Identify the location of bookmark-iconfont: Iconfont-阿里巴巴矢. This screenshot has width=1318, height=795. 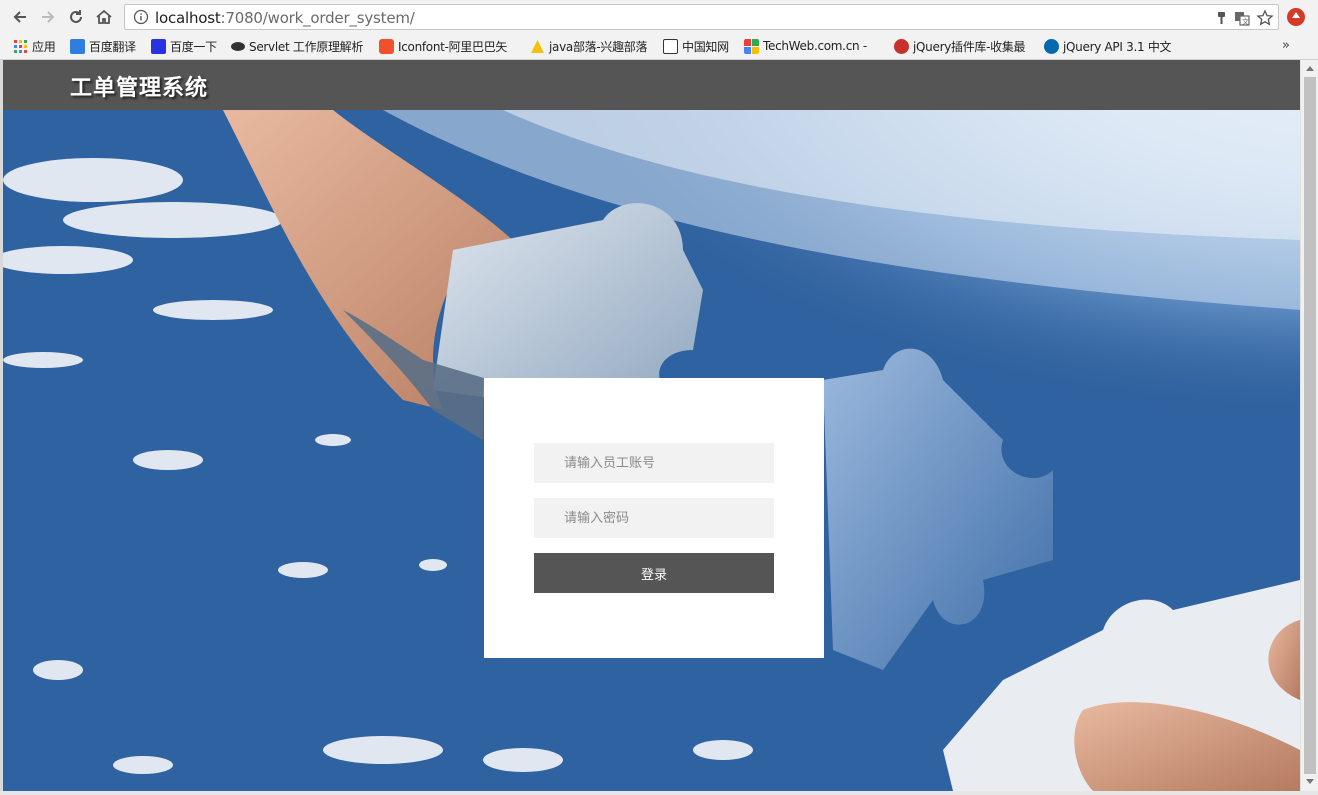
(449, 46).